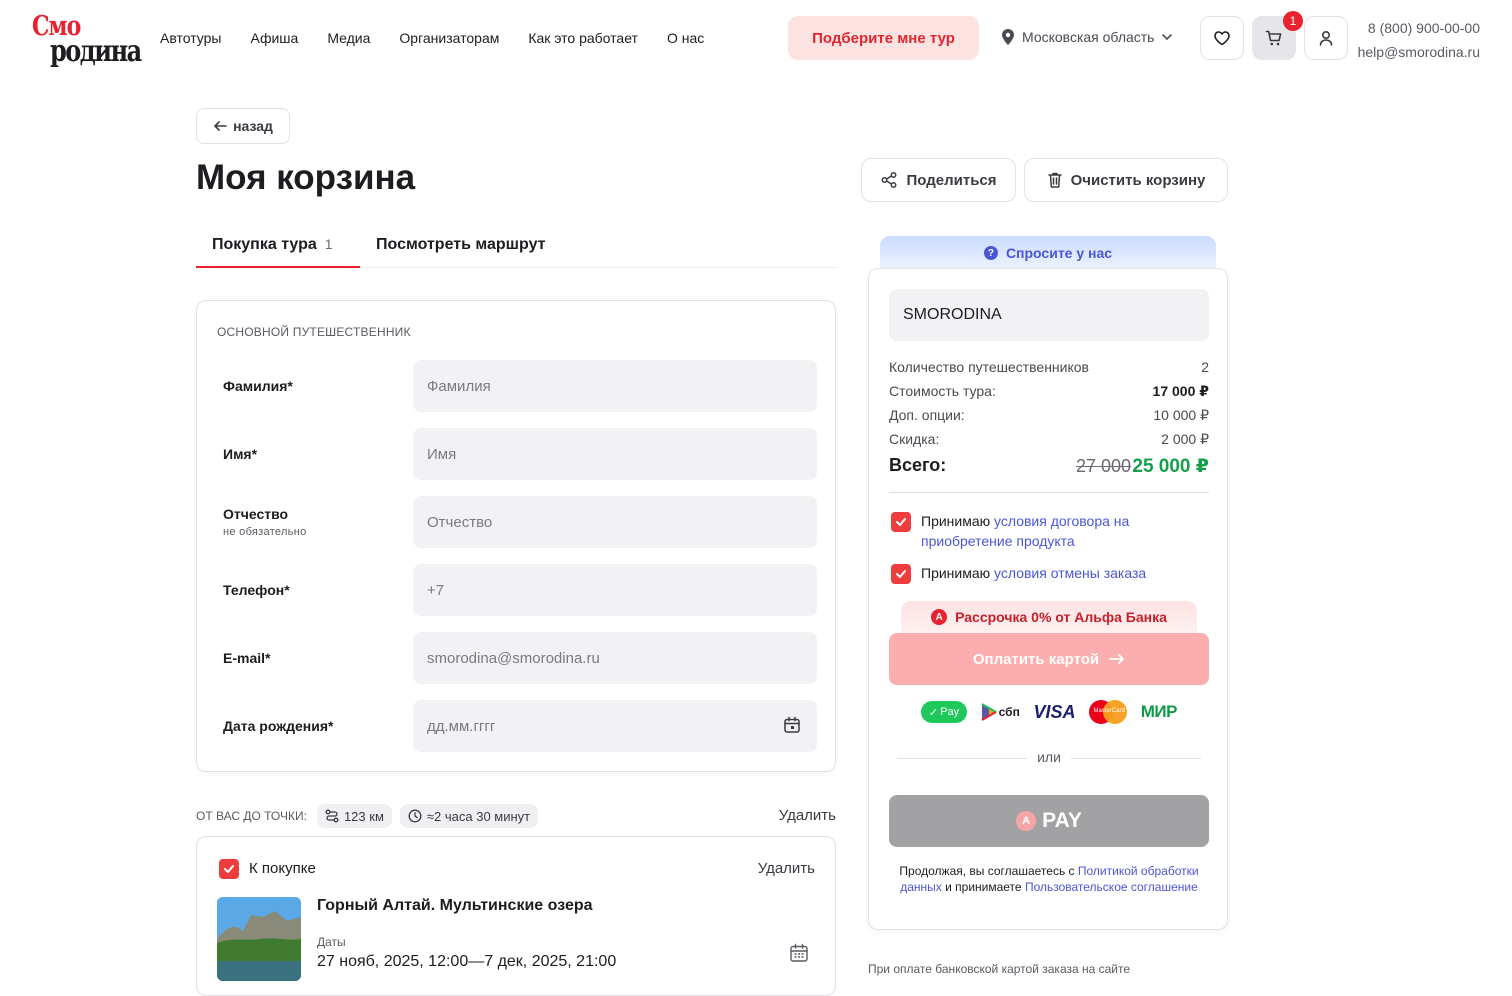 Image resolution: width=1512 pixels, height=996 pixels. I want to click on tab-purchase-label: Покупка тура, so click(264, 244).